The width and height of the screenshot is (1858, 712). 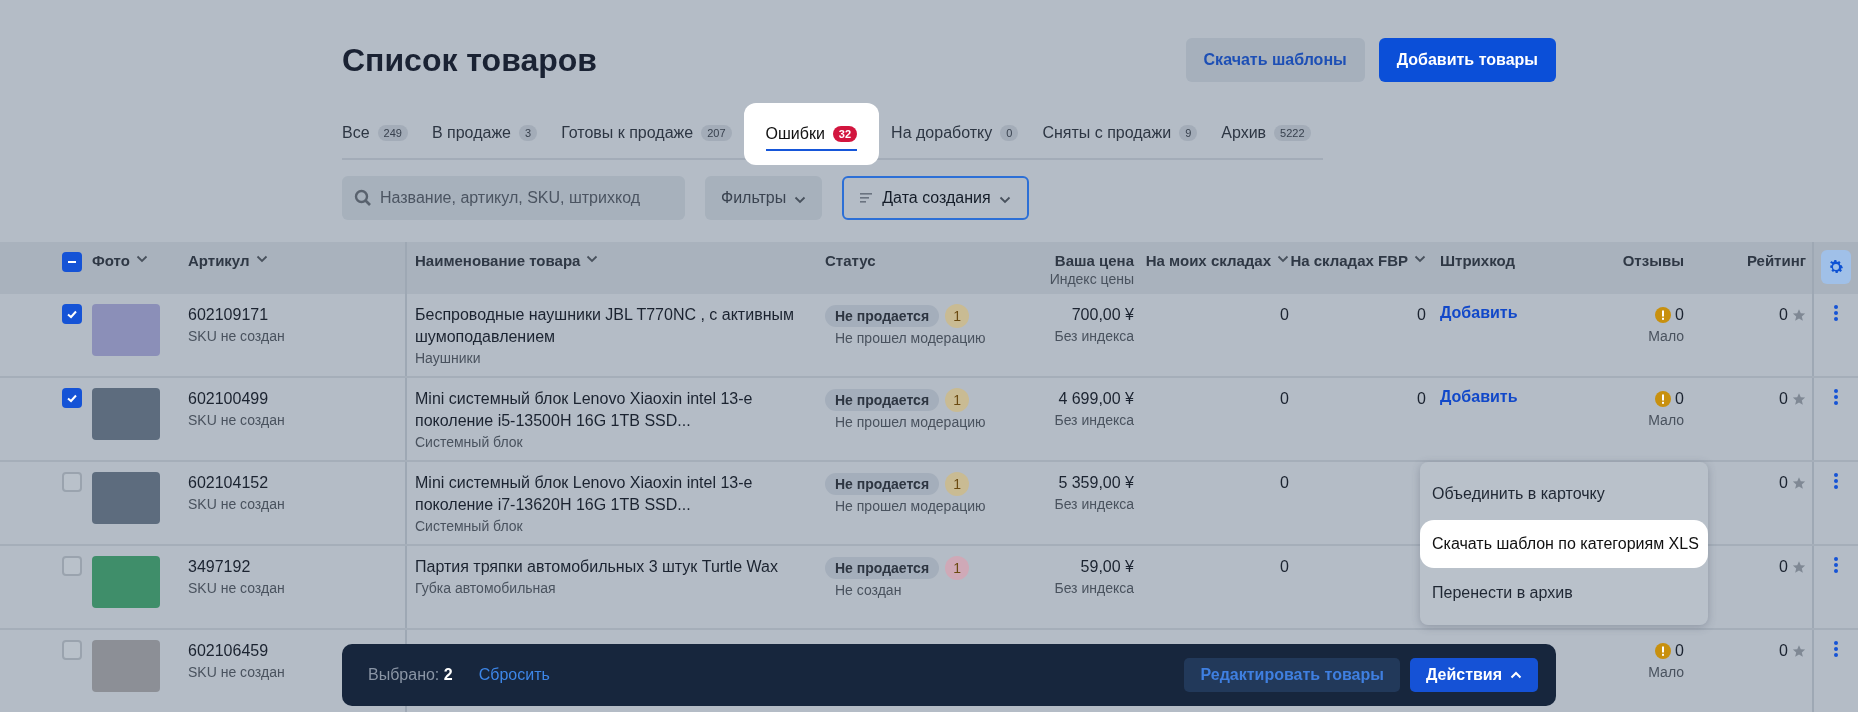 What do you see at coordinates (1349, 260) in the screenshot?
I see `column-header: На складах FBP` at bounding box center [1349, 260].